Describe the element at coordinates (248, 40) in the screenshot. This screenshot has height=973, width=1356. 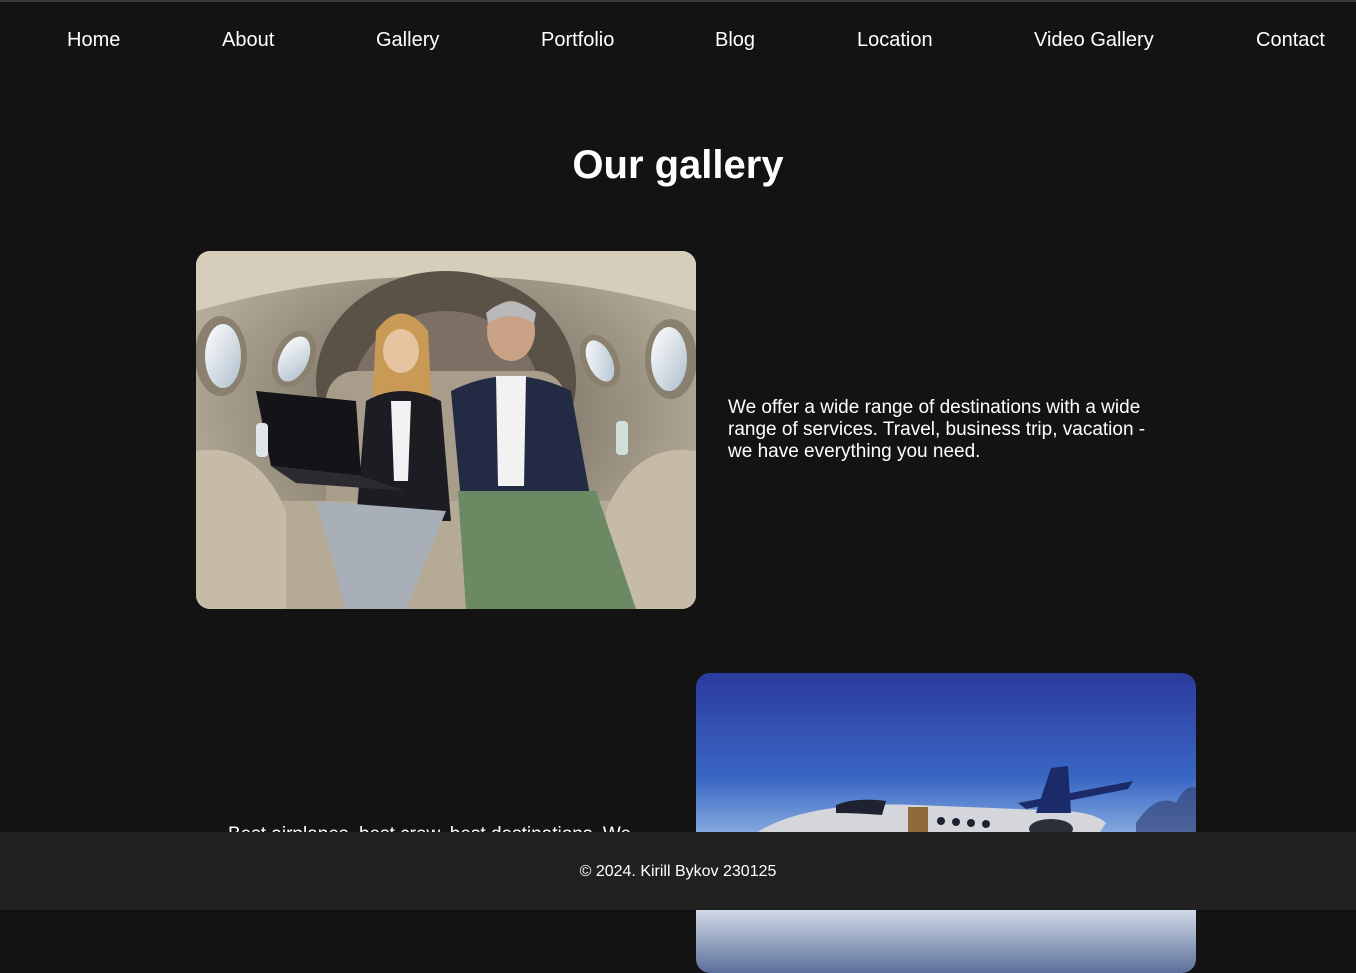
I see `nav-link-about: About` at that location.